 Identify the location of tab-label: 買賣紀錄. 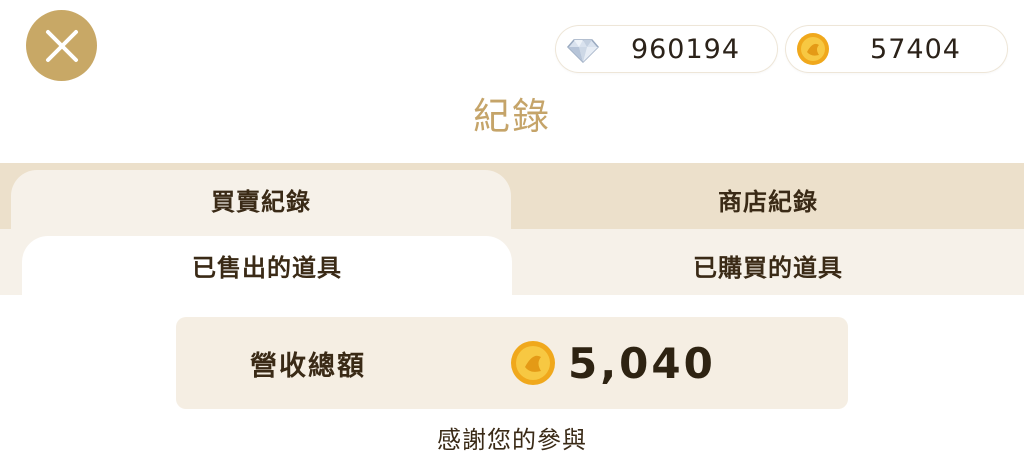
(261, 202).